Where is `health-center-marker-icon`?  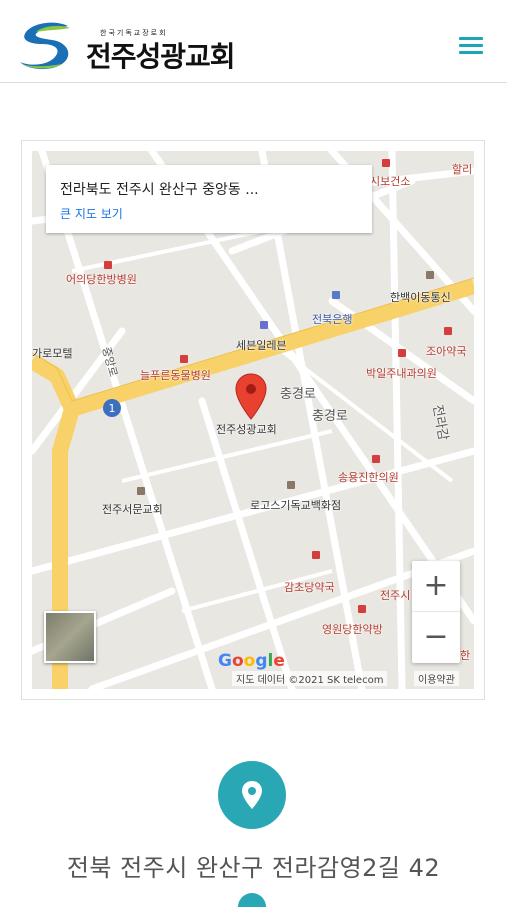 health-center-marker-icon is located at coordinates (386, 163).